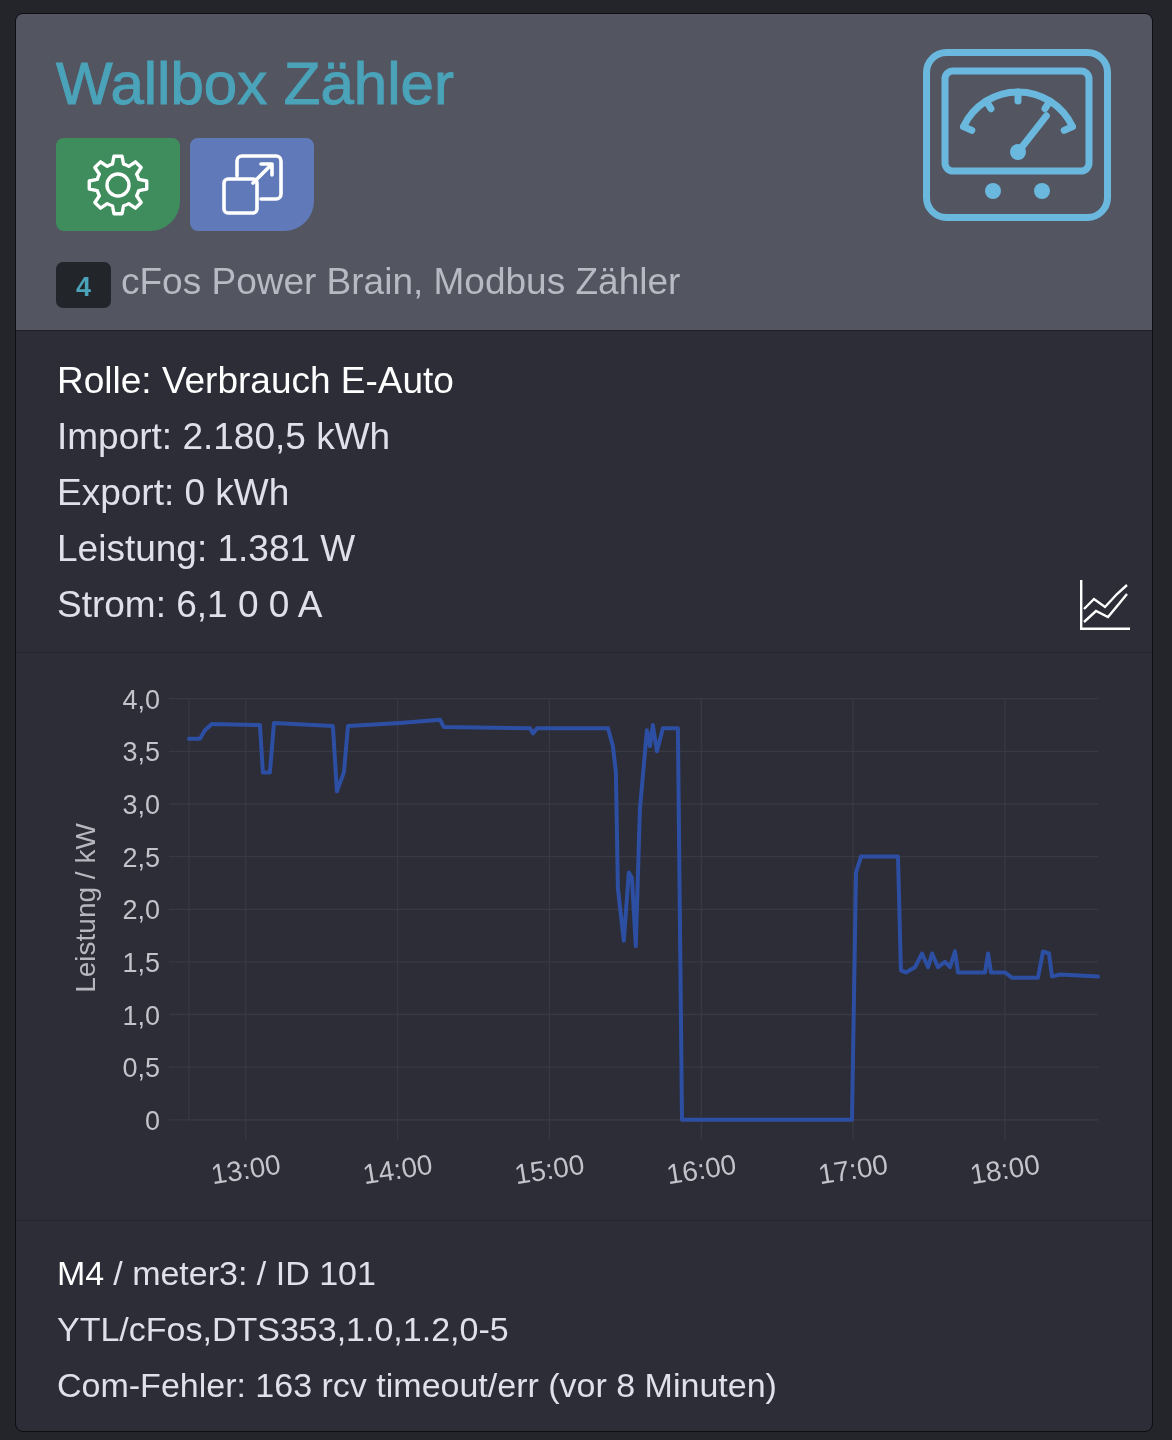 The width and height of the screenshot is (1172, 1440). Describe the element at coordinates (141, 752) in the screenshot. I see `y-tick-label: 3,5` at that location.